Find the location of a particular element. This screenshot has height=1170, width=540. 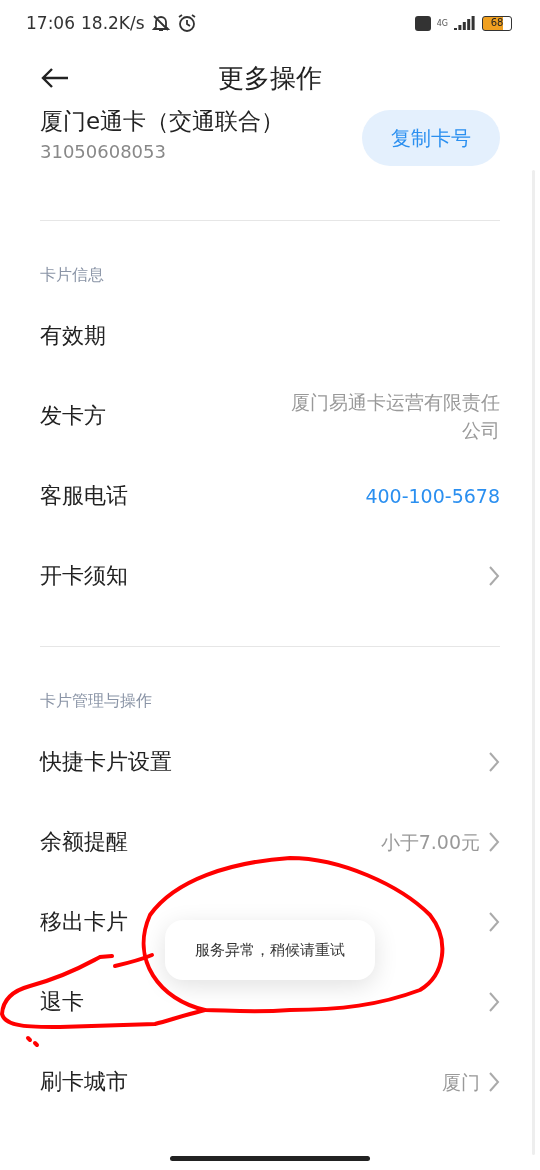

toast-message: 服务异常，稍候请重试 is located at coordinates (270, 950).